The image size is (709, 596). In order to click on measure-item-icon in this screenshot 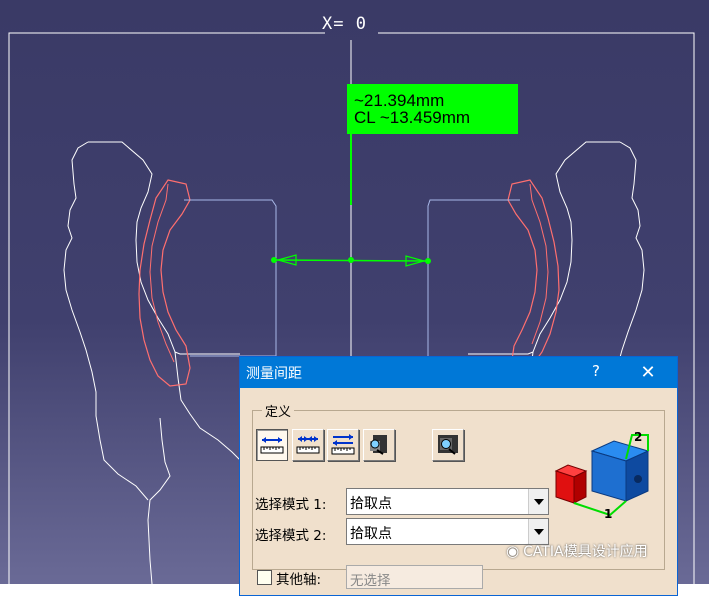, I will do `click(378, 445)`.